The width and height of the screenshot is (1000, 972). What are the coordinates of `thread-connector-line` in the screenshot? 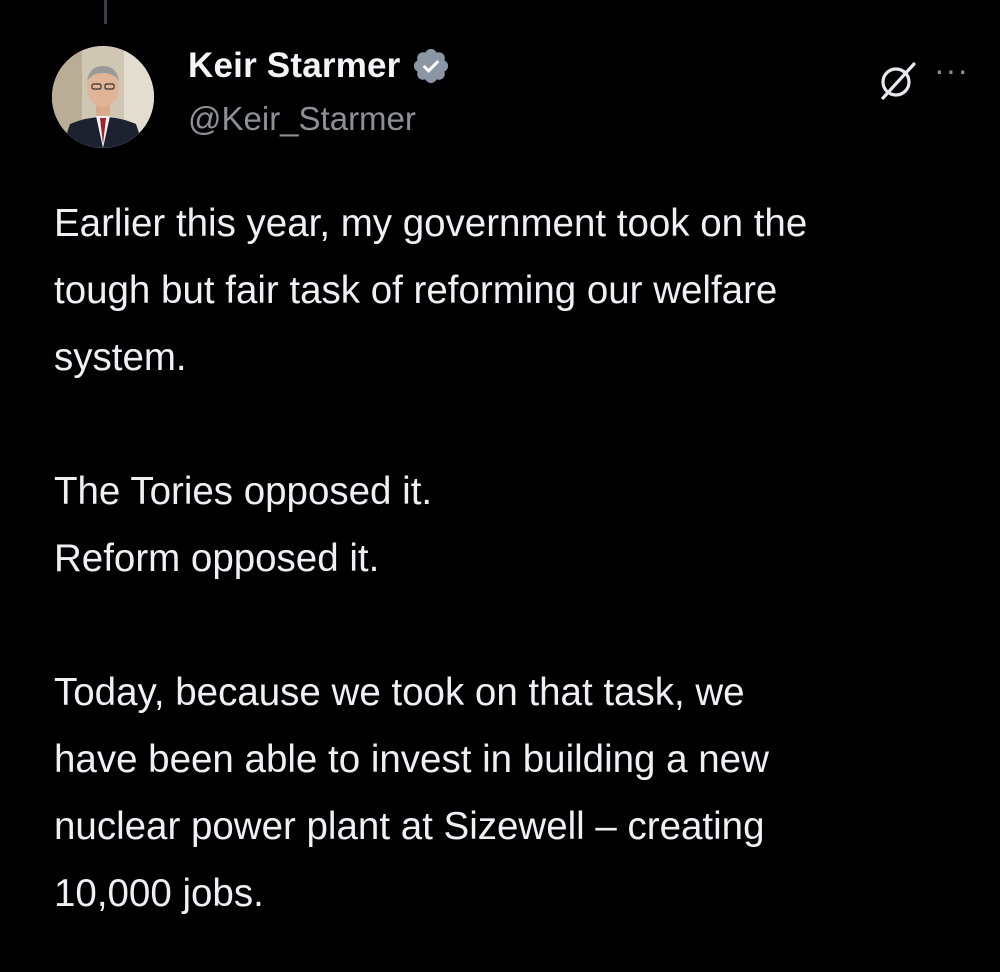 It's located at (105, 12).